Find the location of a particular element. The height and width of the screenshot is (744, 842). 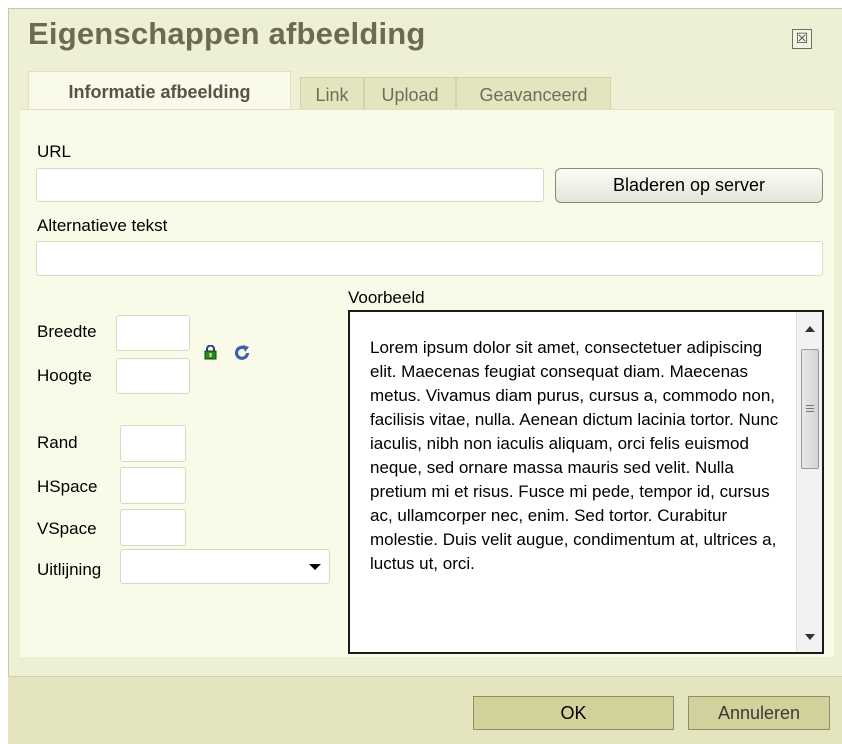

vspace-label: VSpace is located at coordinates (67, 528).